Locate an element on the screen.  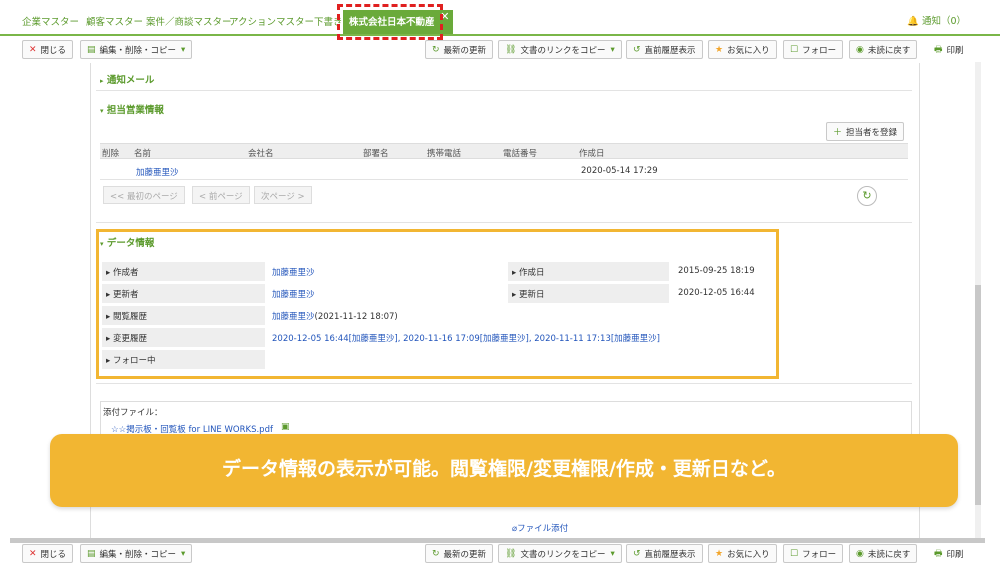
vertical-scrollbar-thumb is located at coordinates (978, 395).